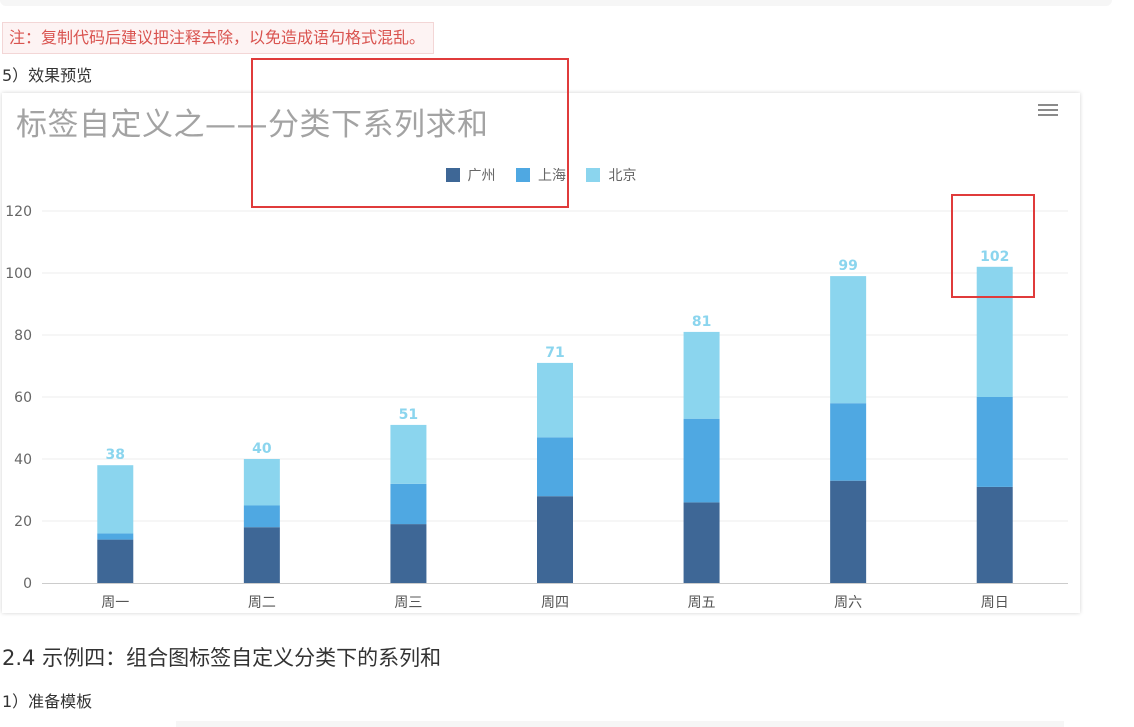  What do you see at coordinates (848, 603) in the screenshot?
I see `x-tick-label: 周六` at bounding box center [848, 603].